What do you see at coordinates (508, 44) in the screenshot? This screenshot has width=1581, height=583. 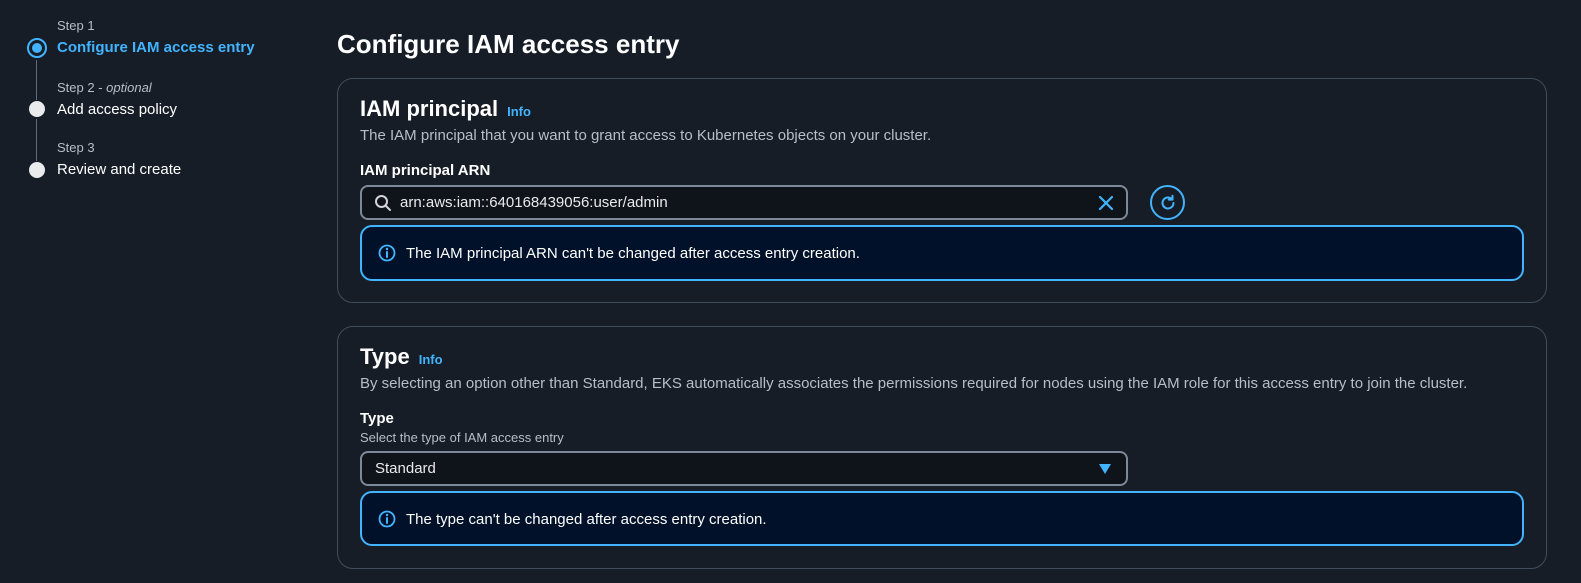 I see `page-title: Configure IAM access entry` at bounding box center [508, 44].